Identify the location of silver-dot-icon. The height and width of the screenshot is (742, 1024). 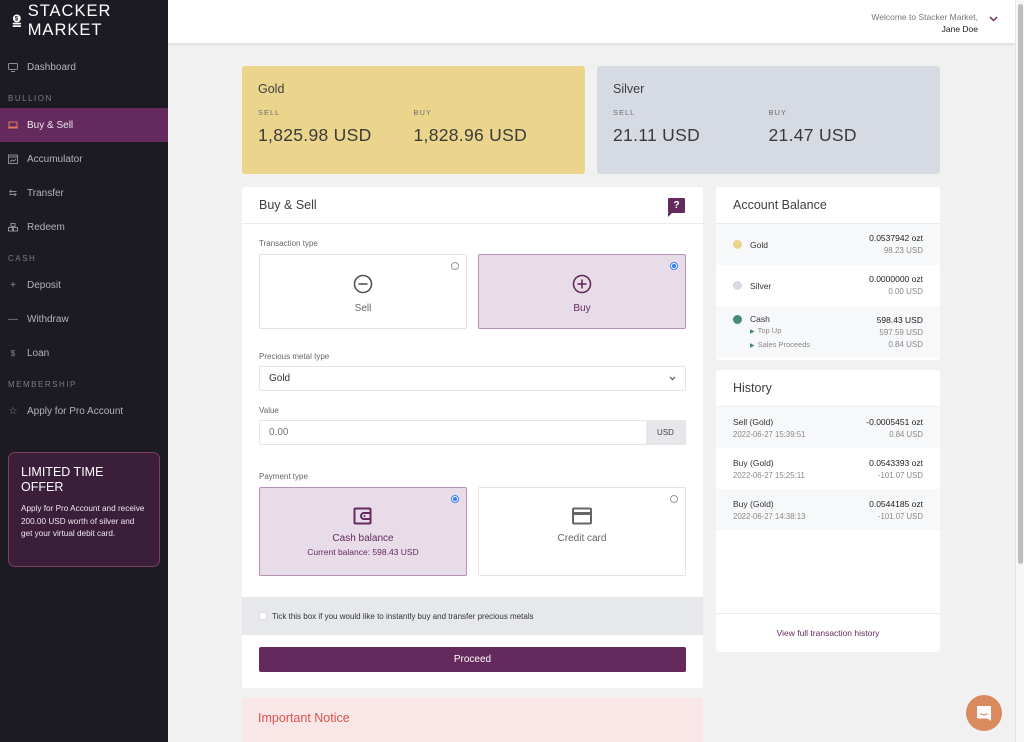
(737, 285).